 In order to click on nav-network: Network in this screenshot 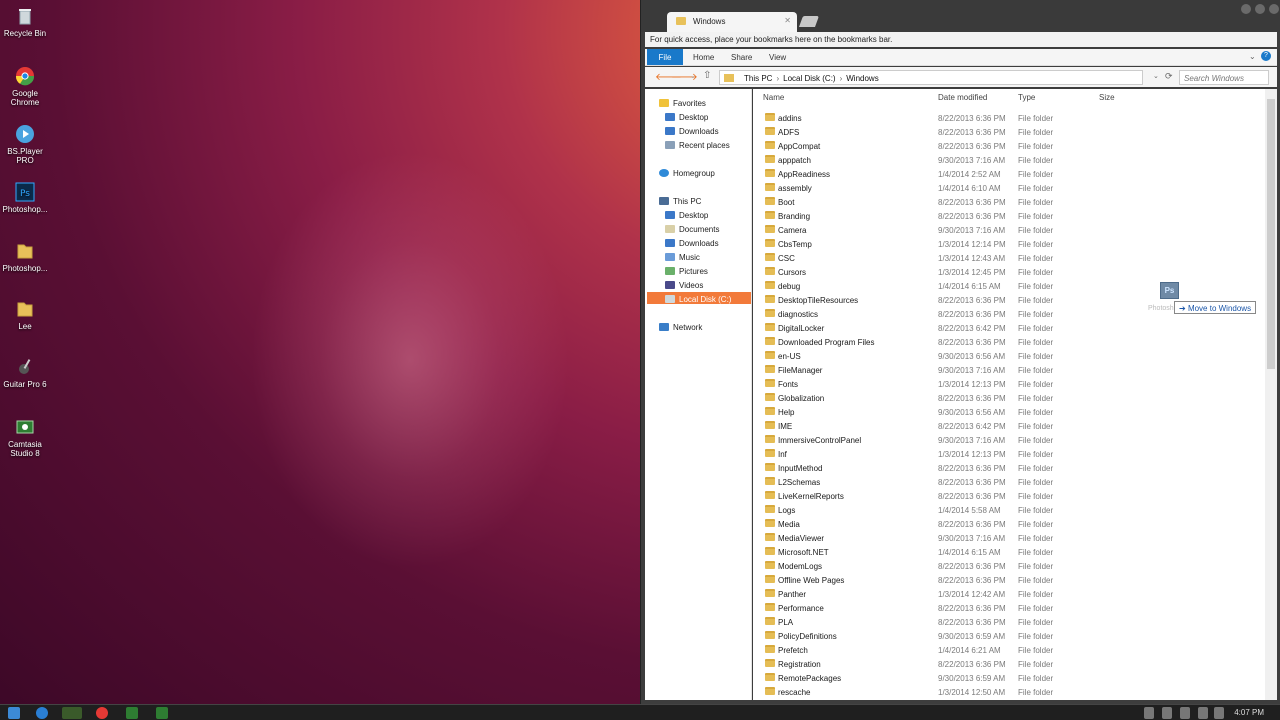, I will do `click(680, 327)`.